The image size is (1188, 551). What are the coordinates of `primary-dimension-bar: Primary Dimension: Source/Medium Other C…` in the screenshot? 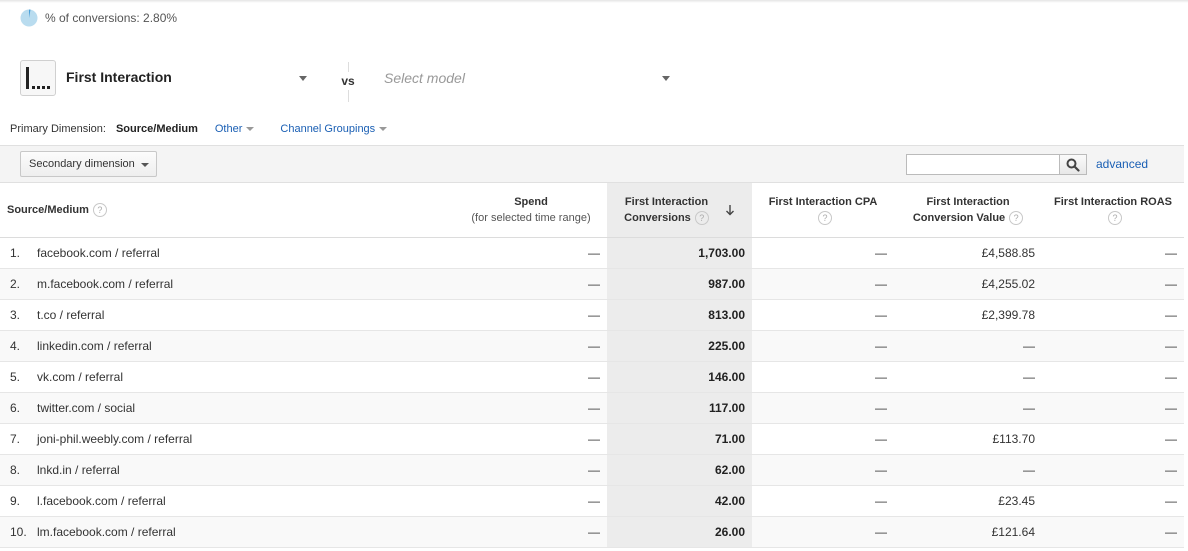 It's located at (211, 129).